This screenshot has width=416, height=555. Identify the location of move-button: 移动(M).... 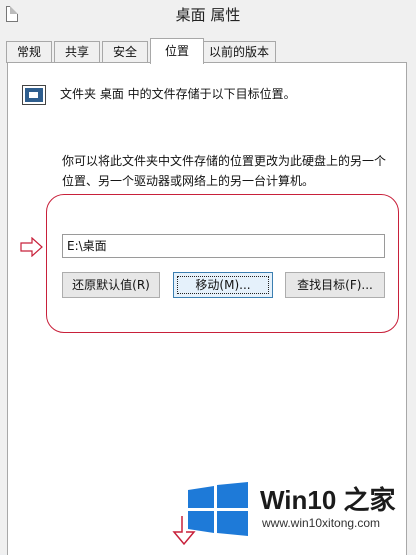
(223, 285).